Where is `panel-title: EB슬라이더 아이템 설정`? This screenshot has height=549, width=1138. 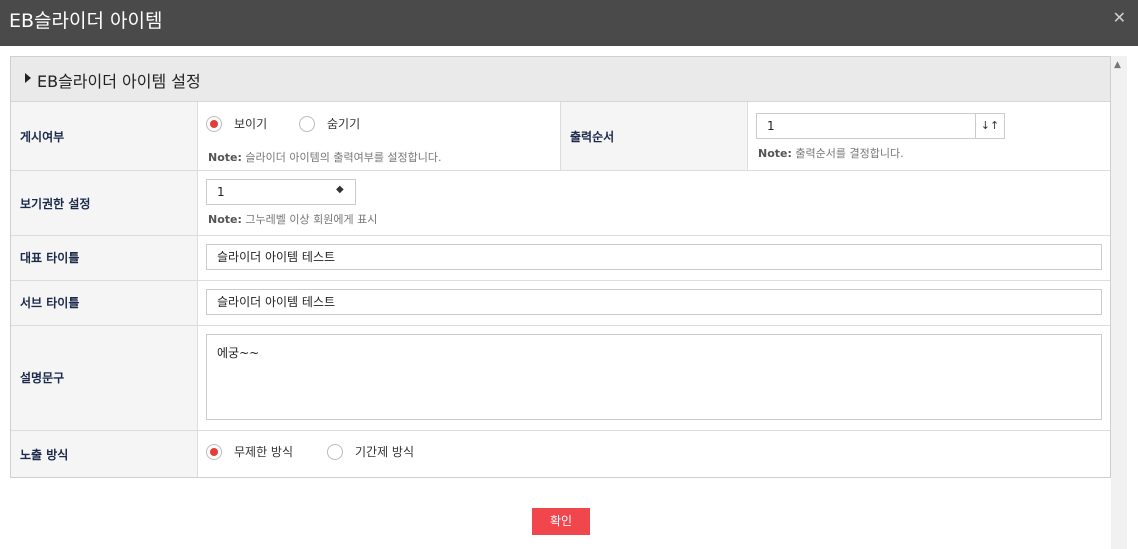 panel-title: EB슬라이더 아이템 설정 is located at coordinates (119, 81).